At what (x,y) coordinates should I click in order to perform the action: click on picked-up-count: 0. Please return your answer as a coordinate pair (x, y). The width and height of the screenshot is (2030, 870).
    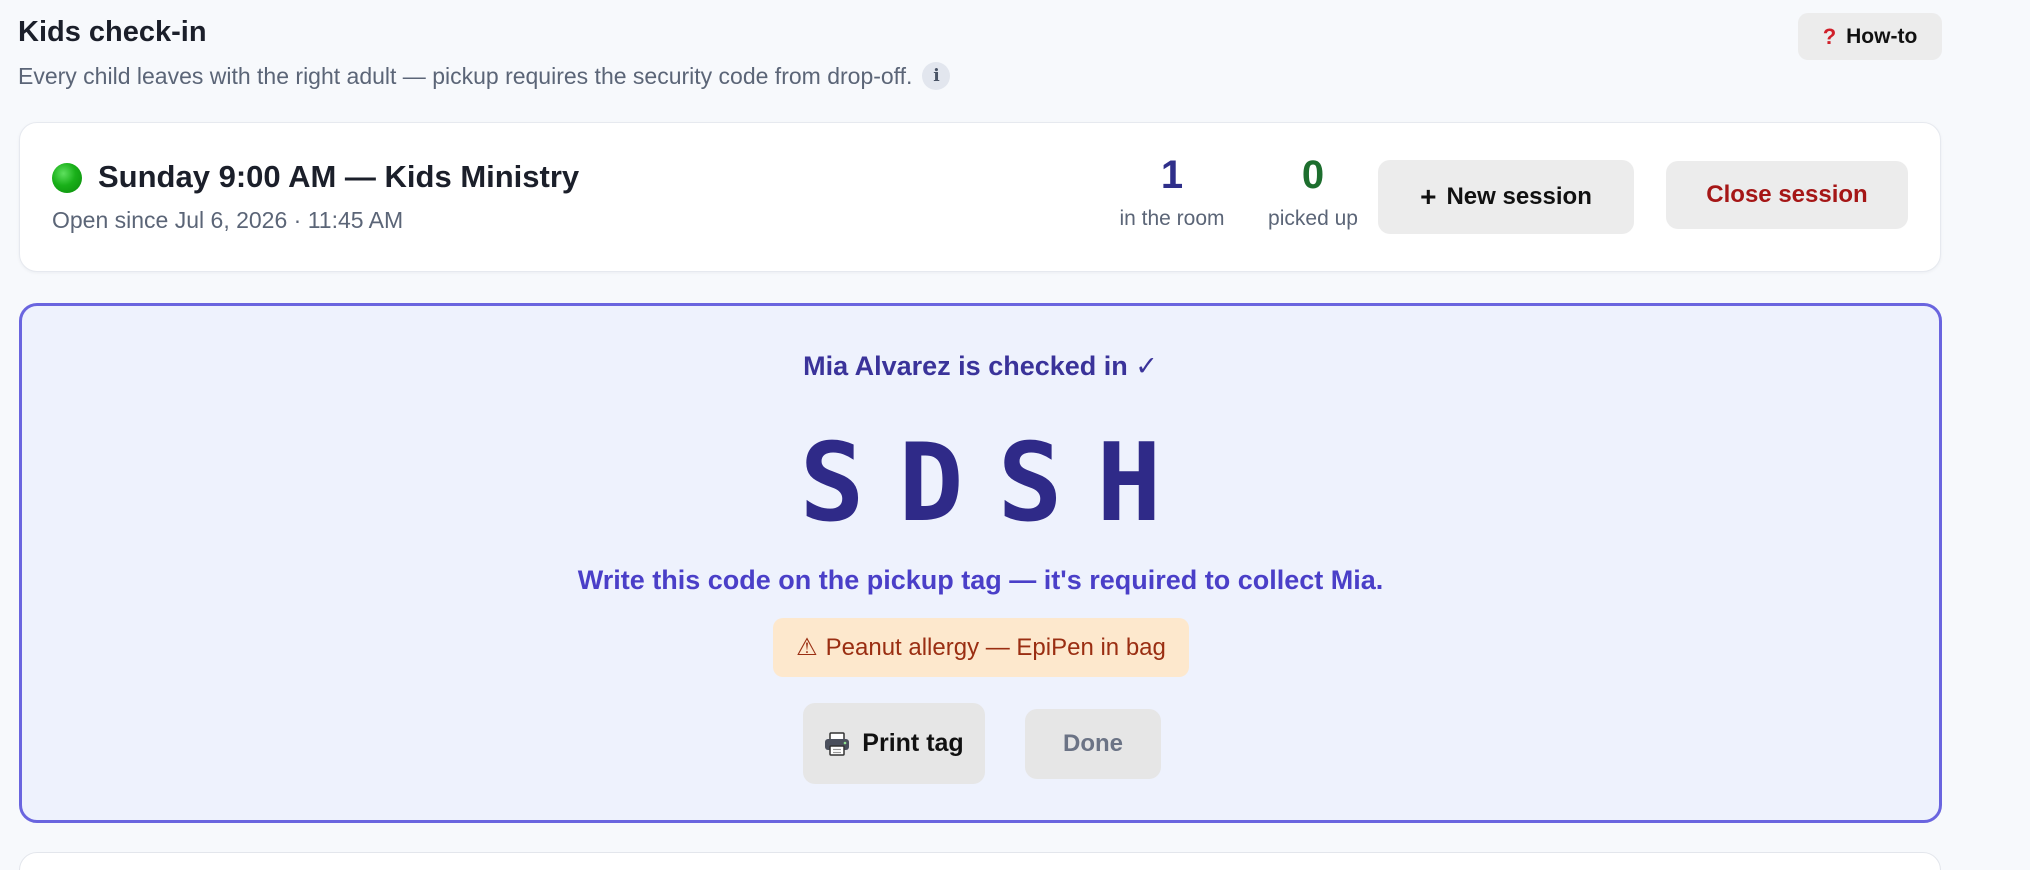
    Looking at the image, I should click on (1313, 175).